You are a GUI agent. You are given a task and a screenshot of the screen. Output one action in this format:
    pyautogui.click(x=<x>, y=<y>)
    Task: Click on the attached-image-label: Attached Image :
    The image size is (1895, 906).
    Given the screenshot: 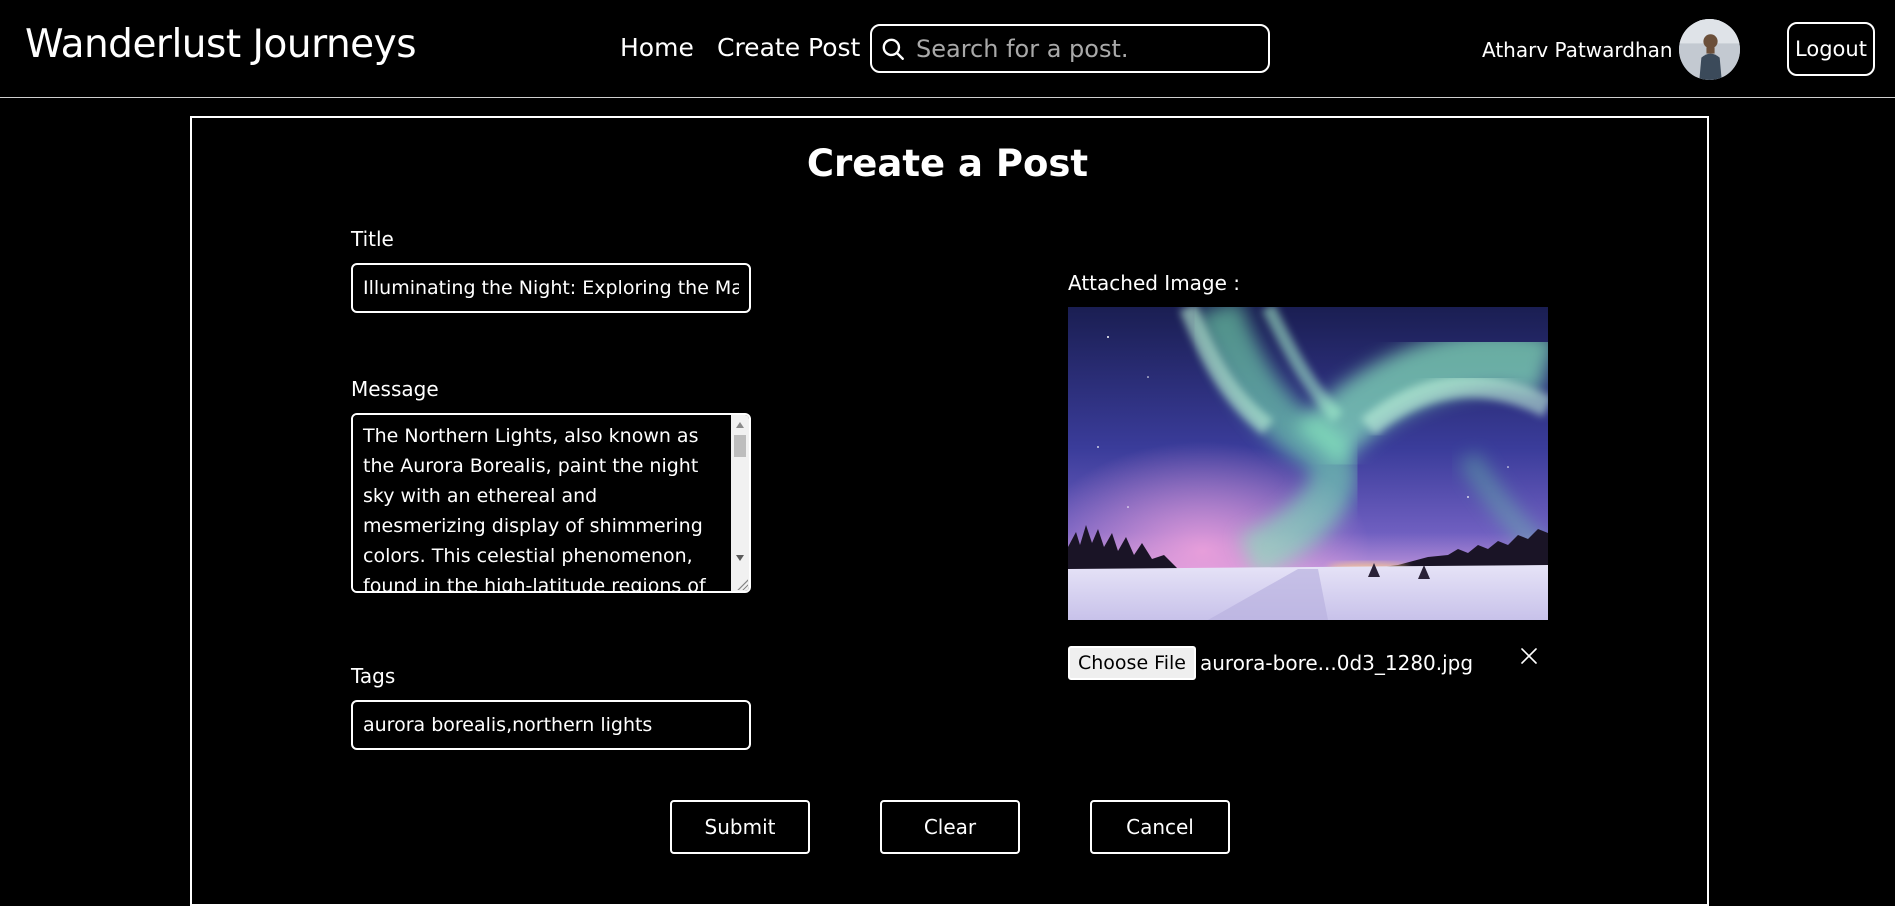 What is the action you would take?
    pyautogui.click(x=1154, y=283)
    